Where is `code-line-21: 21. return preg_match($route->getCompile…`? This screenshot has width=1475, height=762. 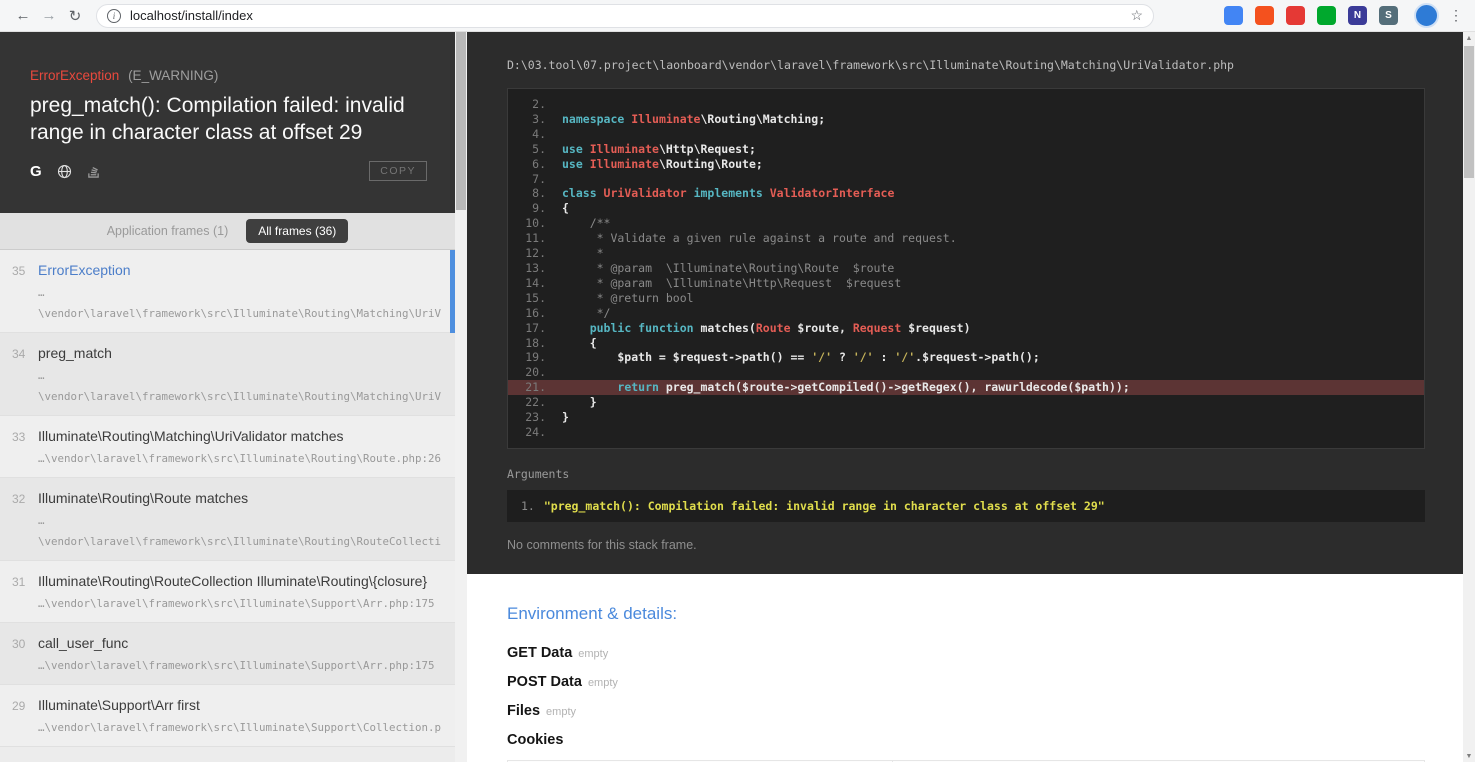 code-line-21: 21. return preg_match($route->getCompile… is located at coordinates (966, 388).